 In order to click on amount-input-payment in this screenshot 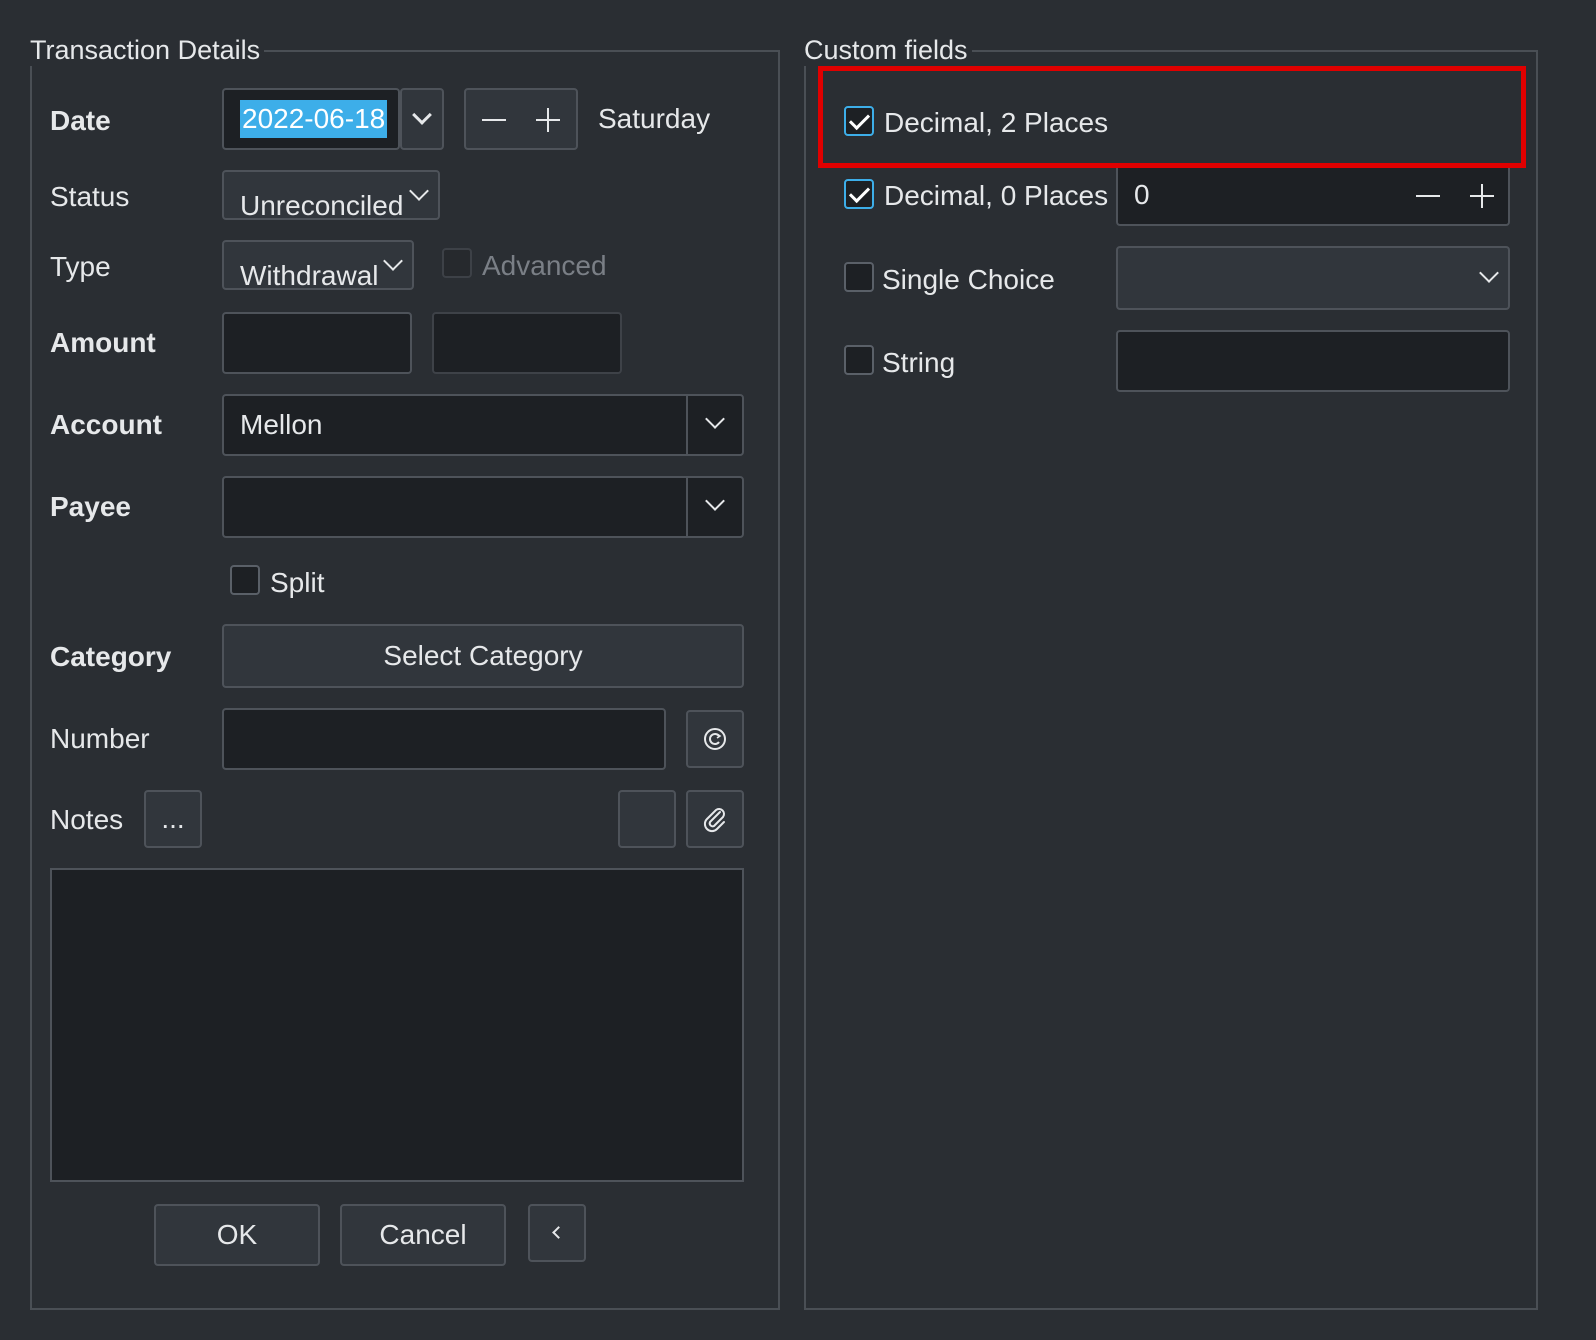, I will do `click(317, 343)`.